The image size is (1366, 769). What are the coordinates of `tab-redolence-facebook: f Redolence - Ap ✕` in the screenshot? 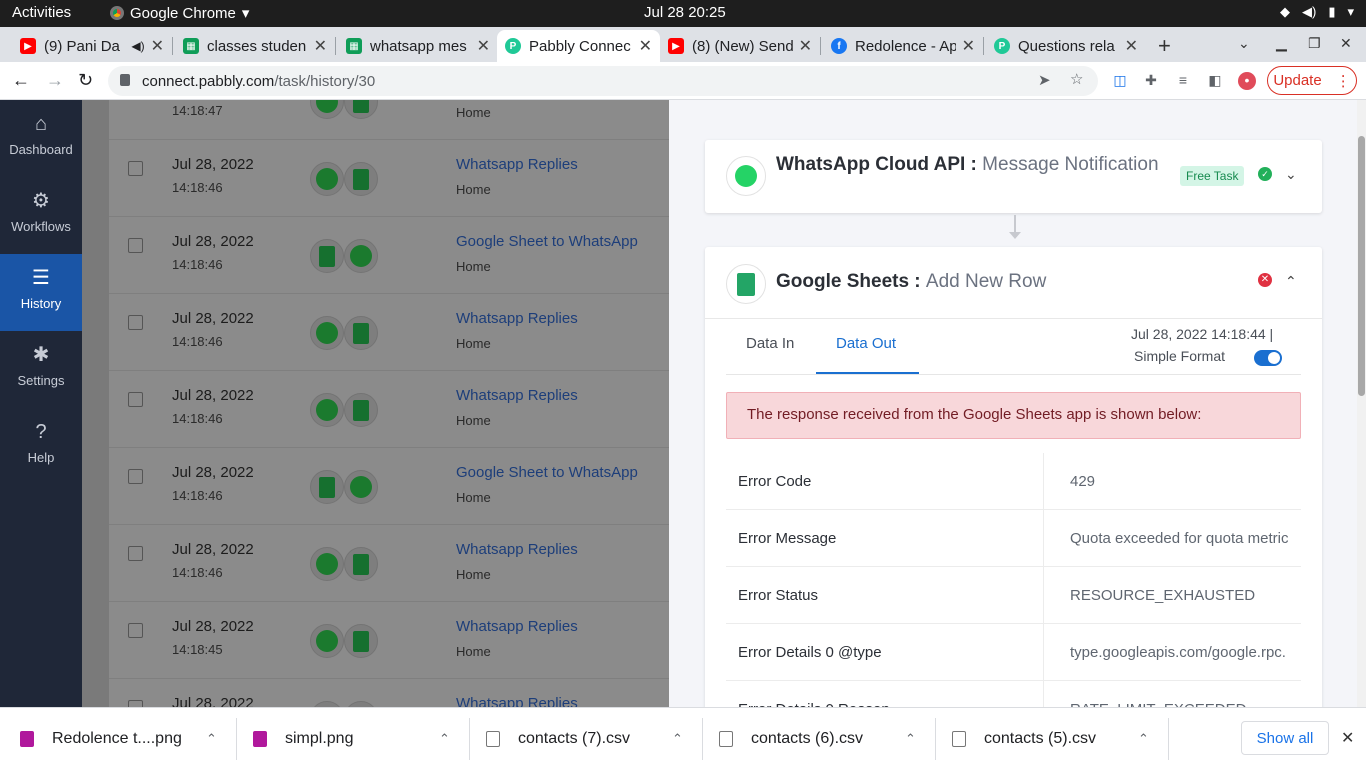 It's located at (903, 46).